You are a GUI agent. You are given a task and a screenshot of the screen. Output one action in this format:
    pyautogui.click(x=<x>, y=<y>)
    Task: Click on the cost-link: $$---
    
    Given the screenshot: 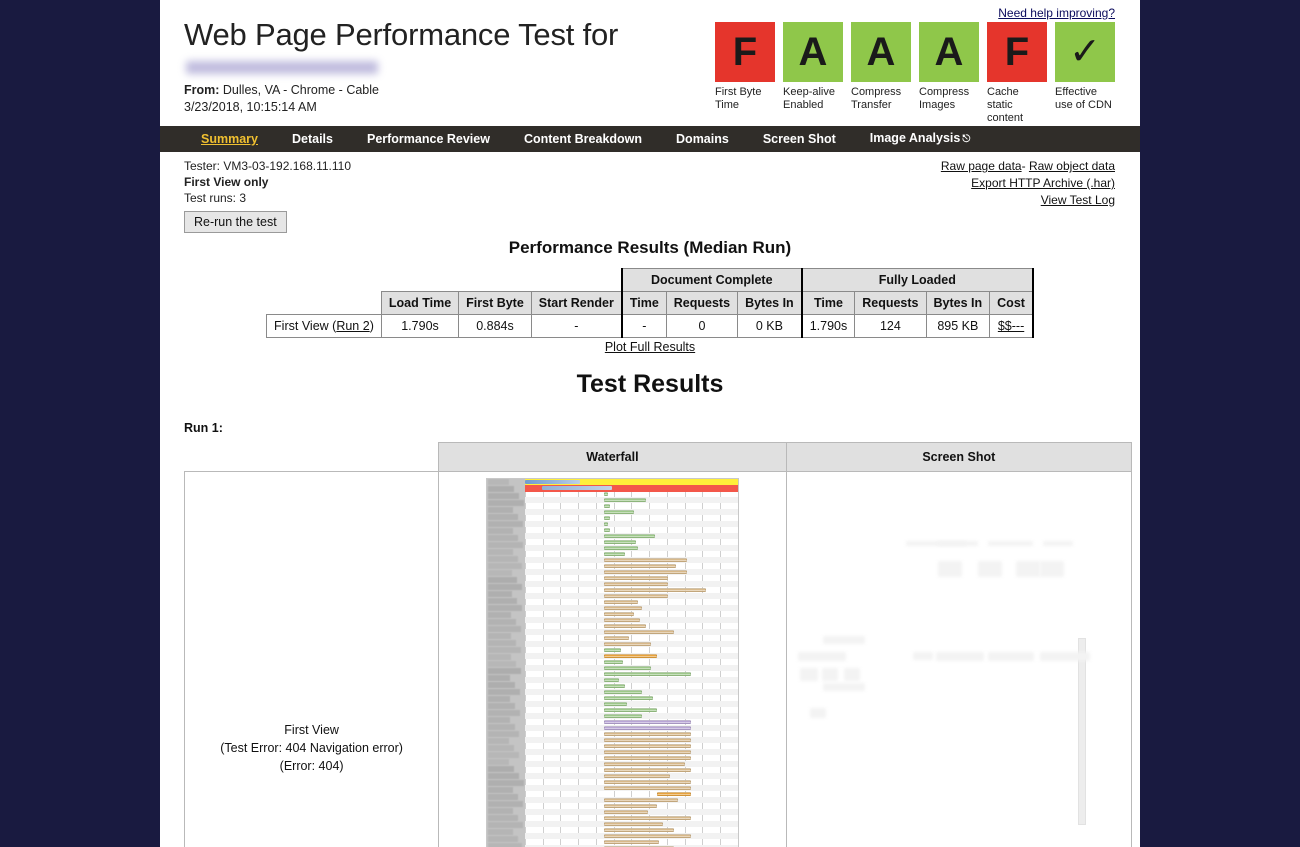 What is the action you would take?
    pyautogui.click(x=1011, y=326)
    